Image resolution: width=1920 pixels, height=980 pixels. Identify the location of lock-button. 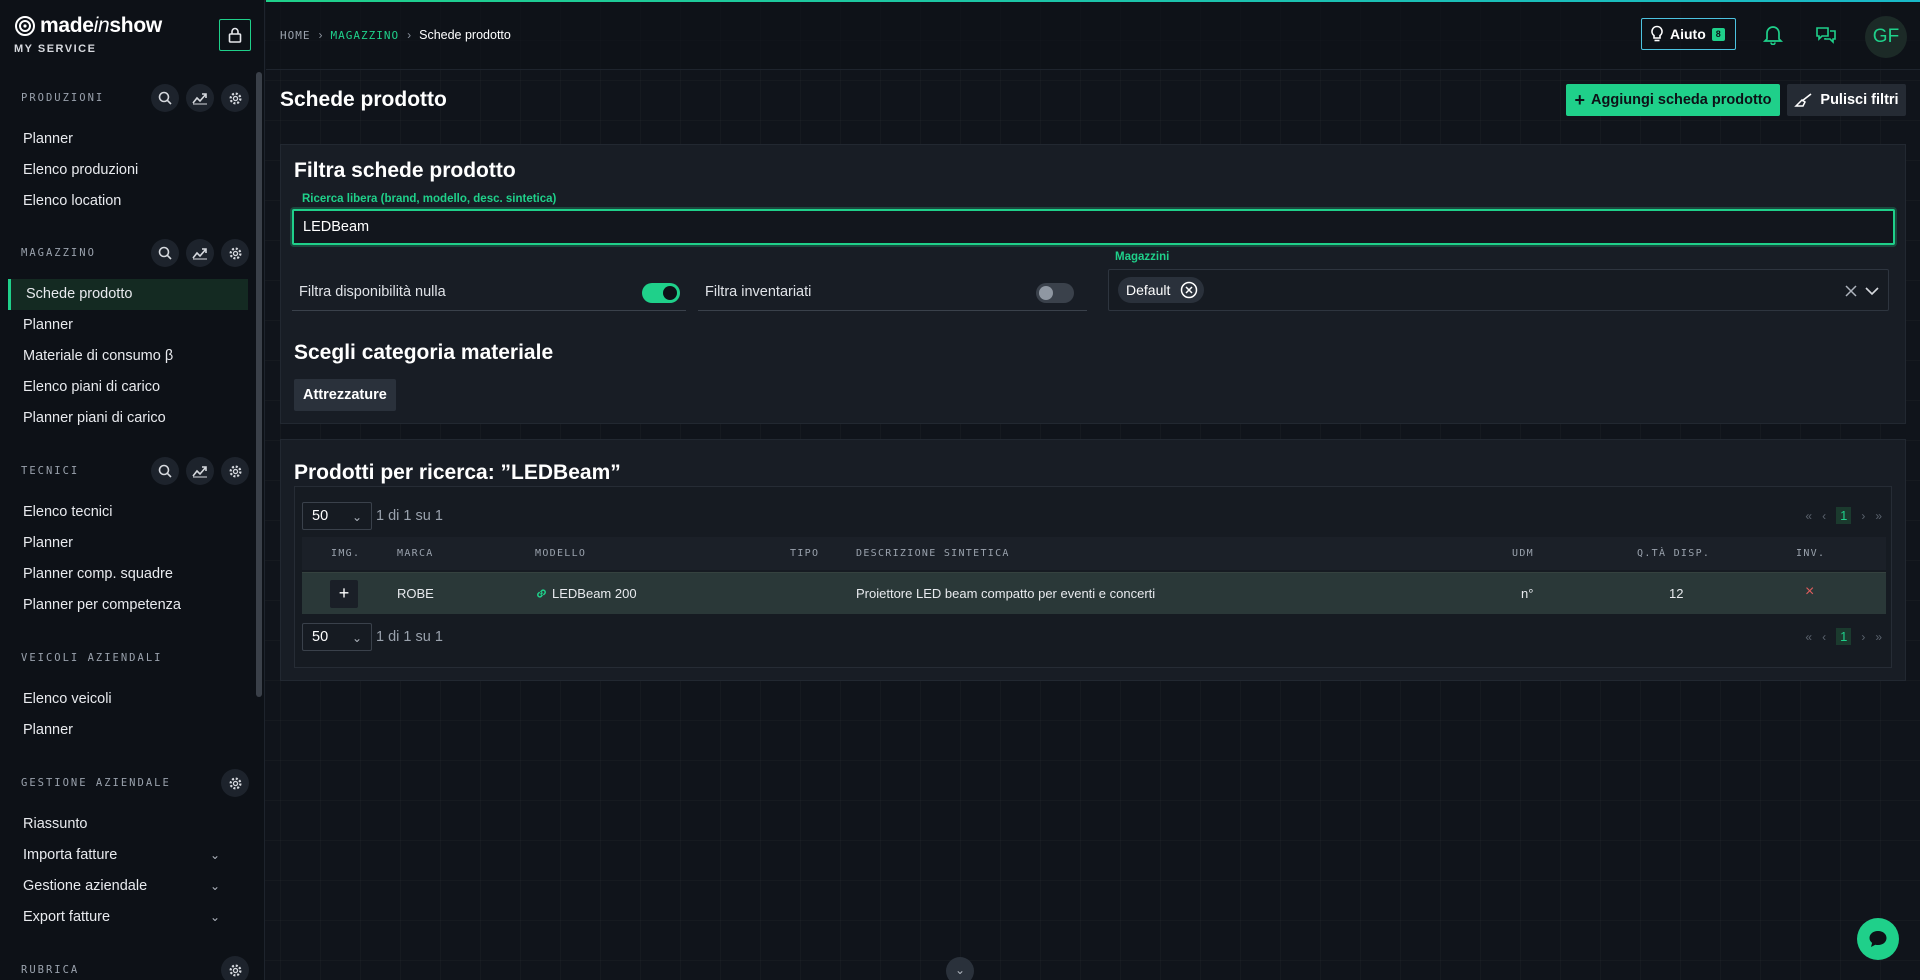
(235, 35).